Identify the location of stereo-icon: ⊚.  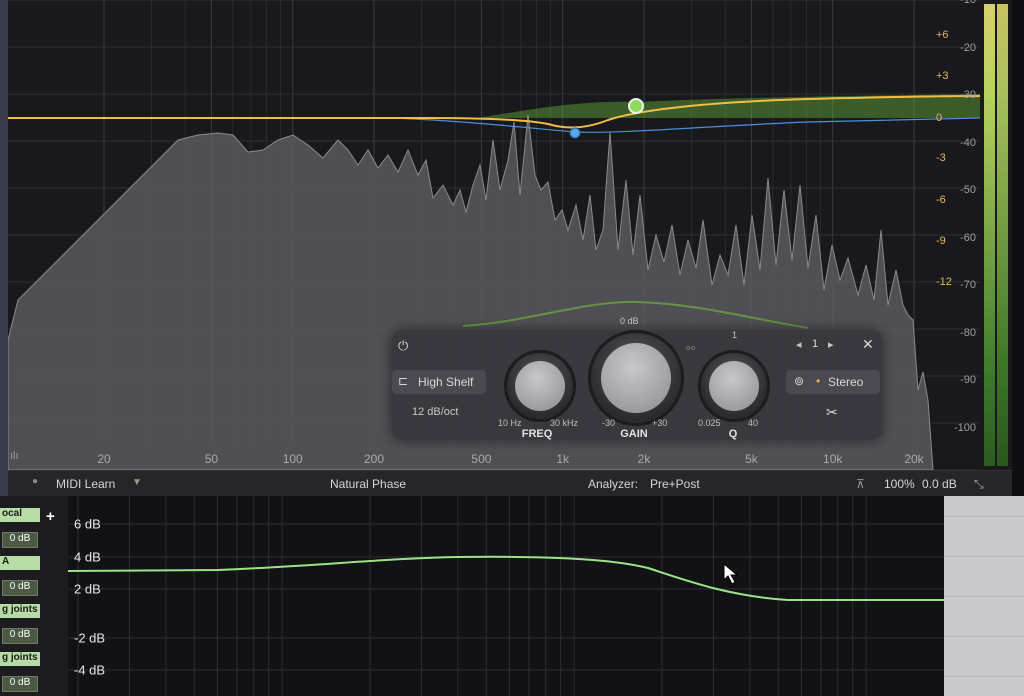
(799, 381).